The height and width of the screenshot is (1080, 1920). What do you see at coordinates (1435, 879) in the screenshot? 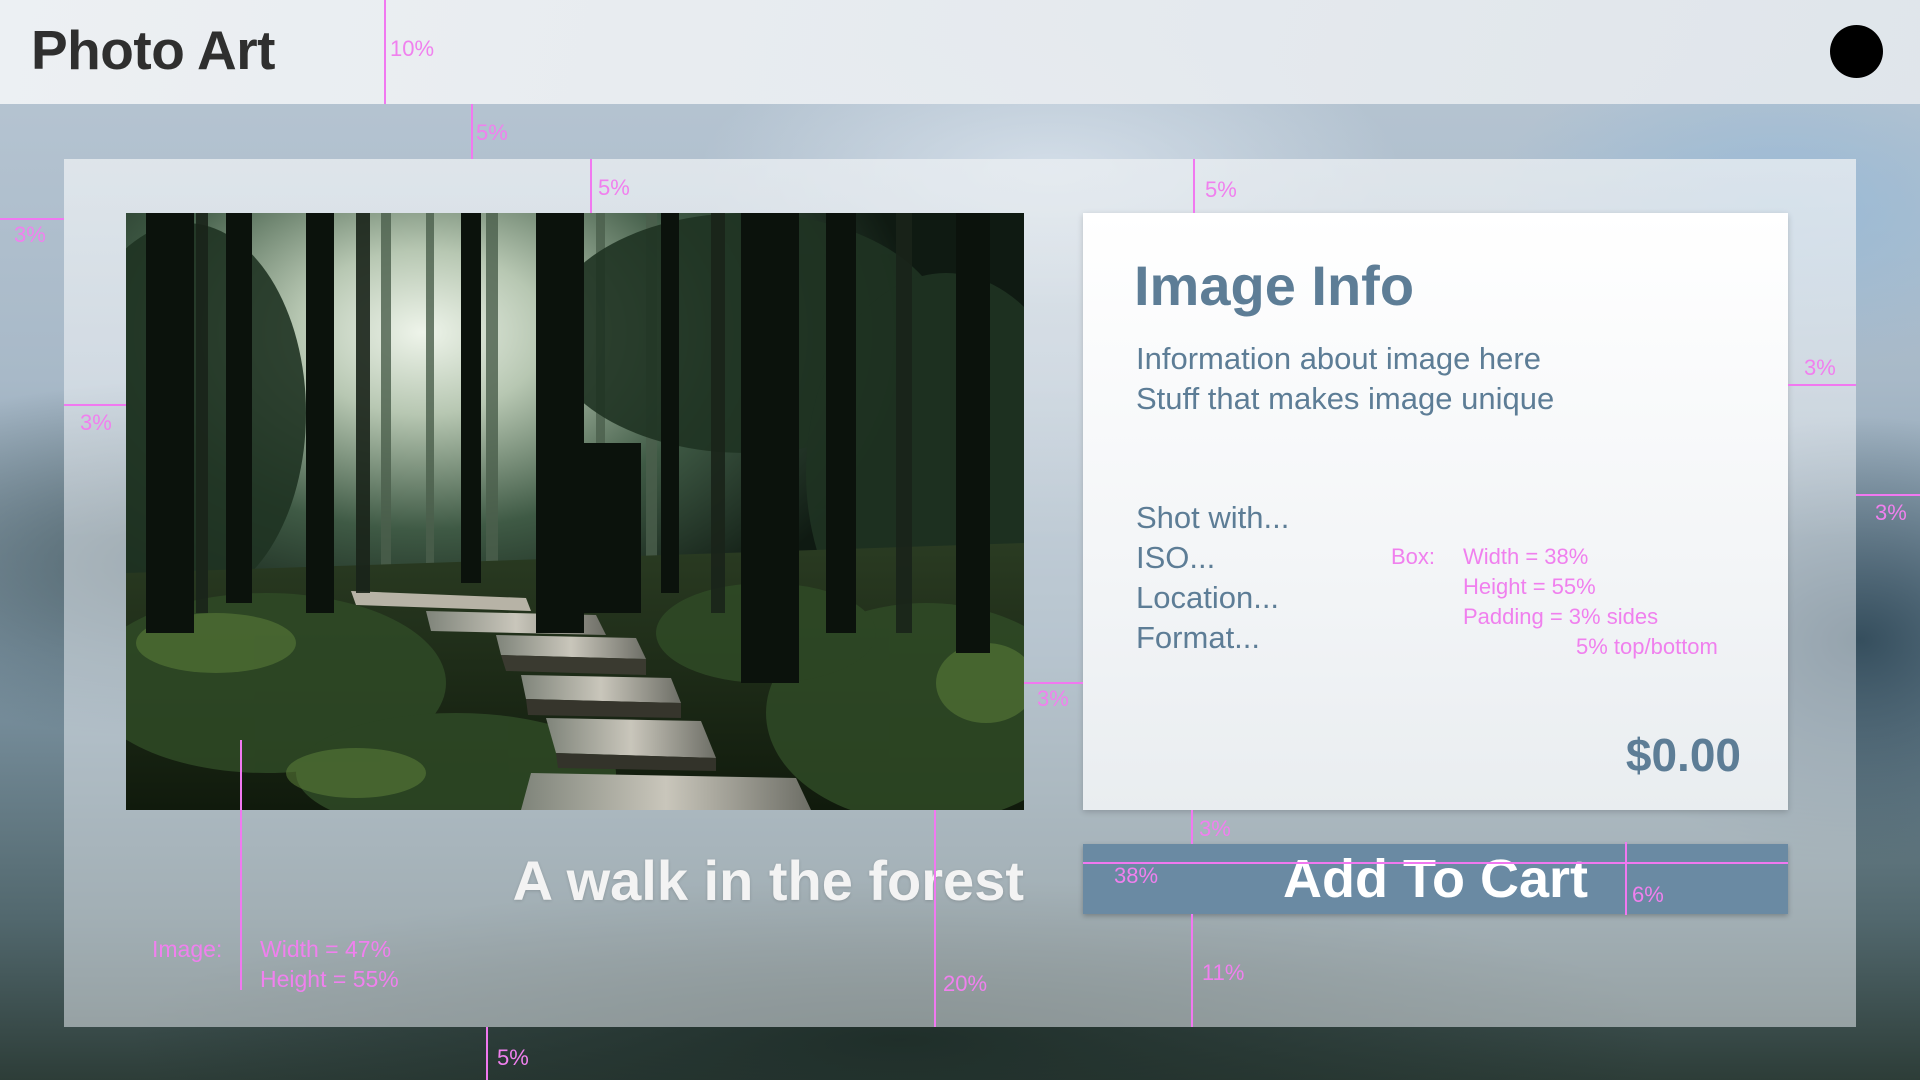
I see `add-to-cart-button: Add To Cart` at bounding box center [1435, 879].